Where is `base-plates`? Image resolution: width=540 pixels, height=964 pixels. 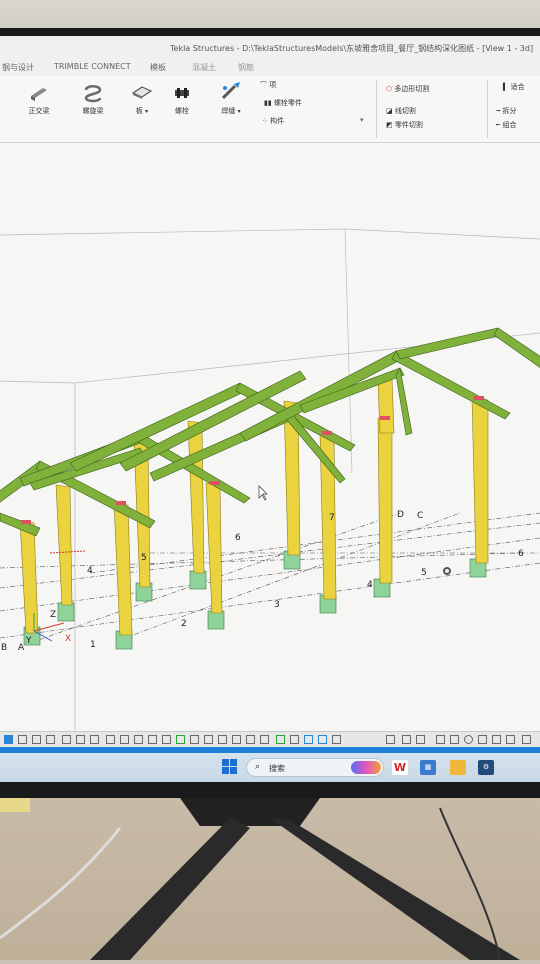 base-plates is located at coordinates (255, 600).